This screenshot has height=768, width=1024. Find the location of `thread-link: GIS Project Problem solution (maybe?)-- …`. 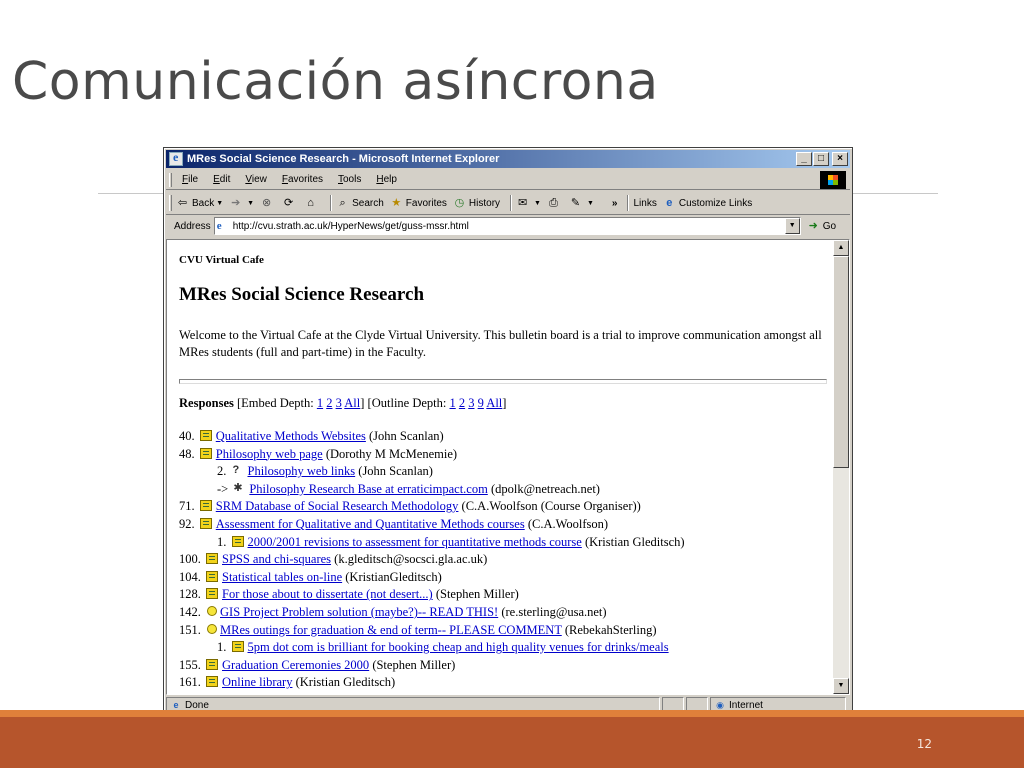

thread-link: GIS Project Problem solution (maybe?)-- … is located at coordinates (359, 612).